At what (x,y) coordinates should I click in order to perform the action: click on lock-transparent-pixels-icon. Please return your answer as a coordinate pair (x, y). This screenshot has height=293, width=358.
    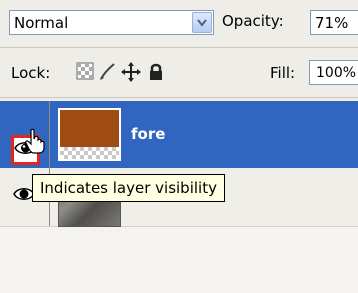
    Looking at the image, I should click on (85, 72).